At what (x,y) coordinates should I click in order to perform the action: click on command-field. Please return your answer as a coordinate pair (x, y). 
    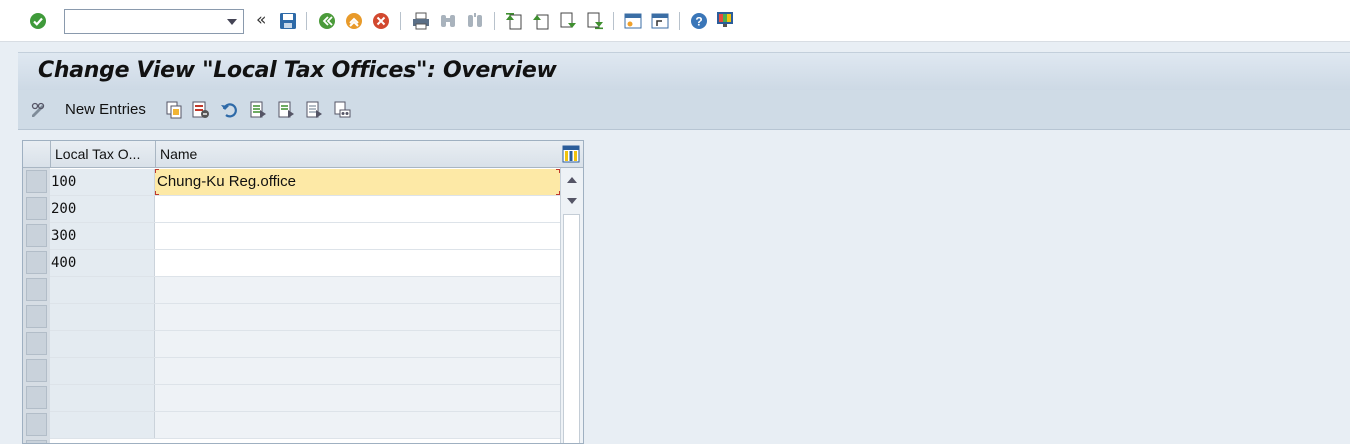
    Looking at the image, I should click on (154, 21).